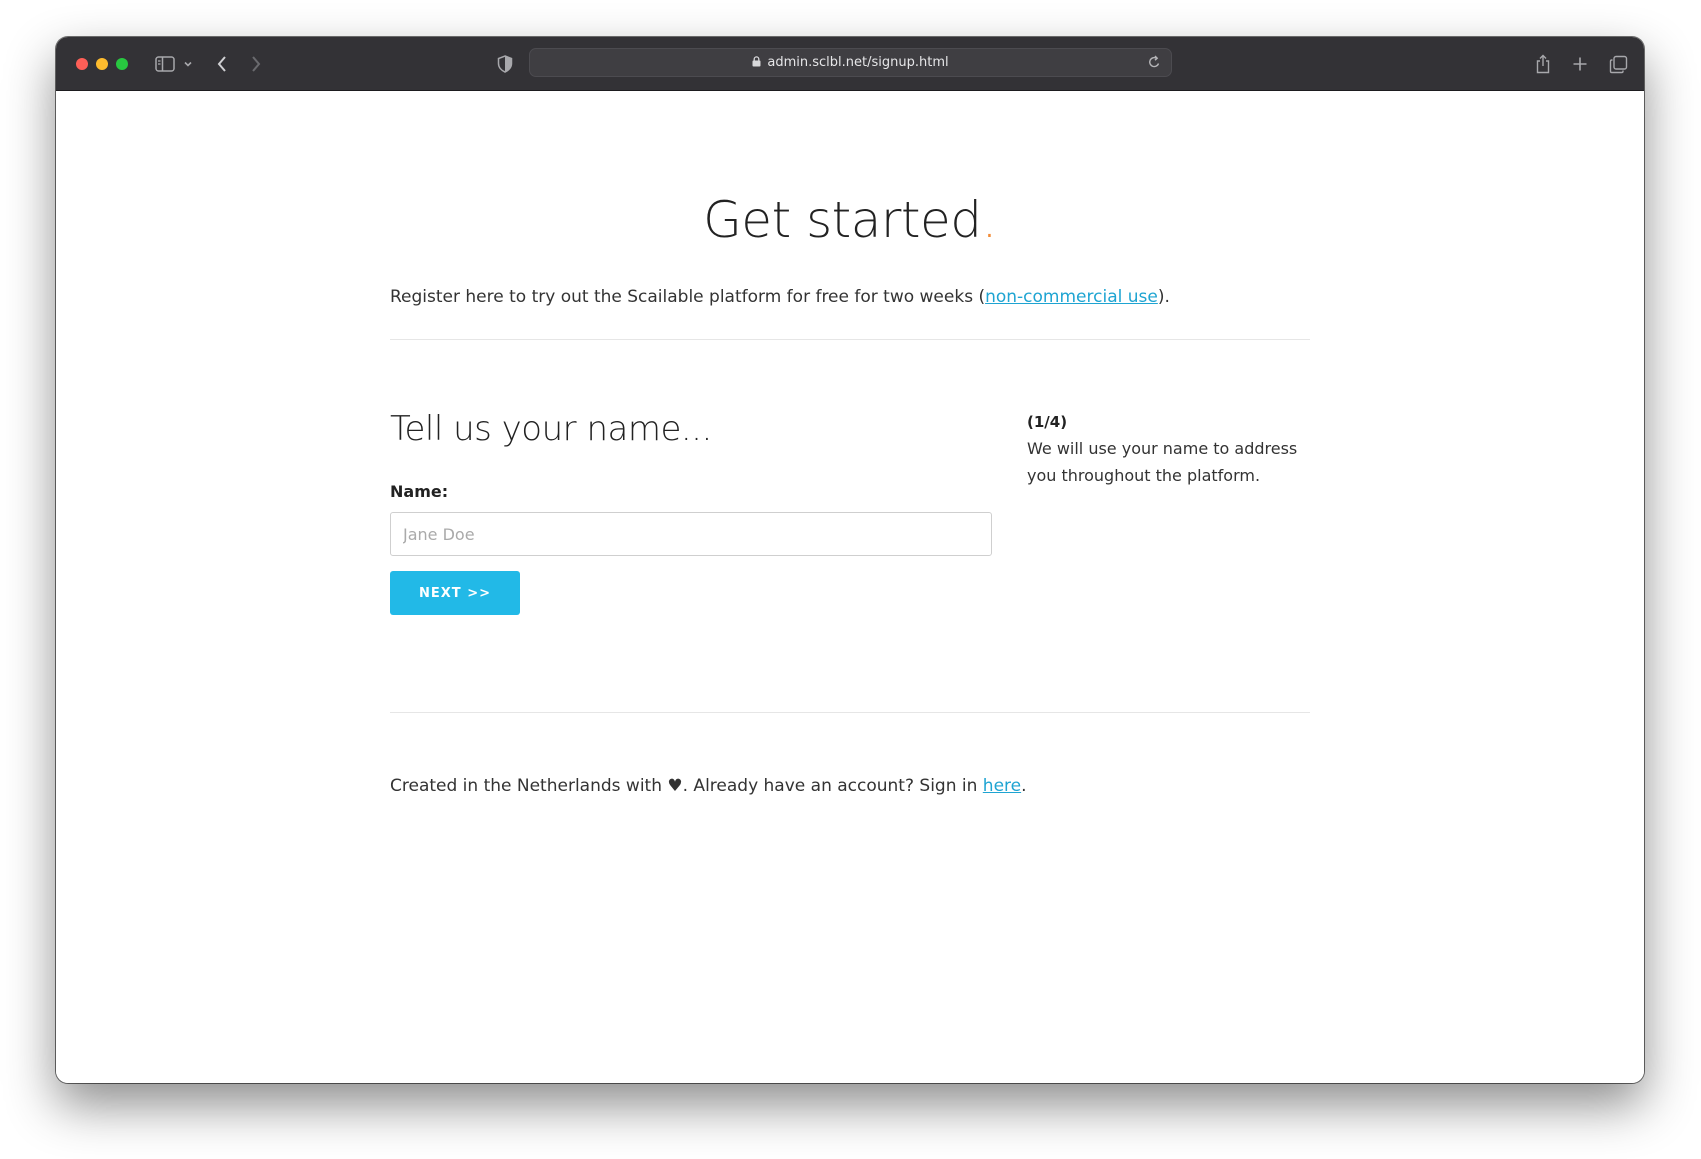 This screenshot has width=1701, height=1159. What do you see at coordinates (1543, 64) in the screenshot?
I see `share-icon` at bounding box center [1543, 64].